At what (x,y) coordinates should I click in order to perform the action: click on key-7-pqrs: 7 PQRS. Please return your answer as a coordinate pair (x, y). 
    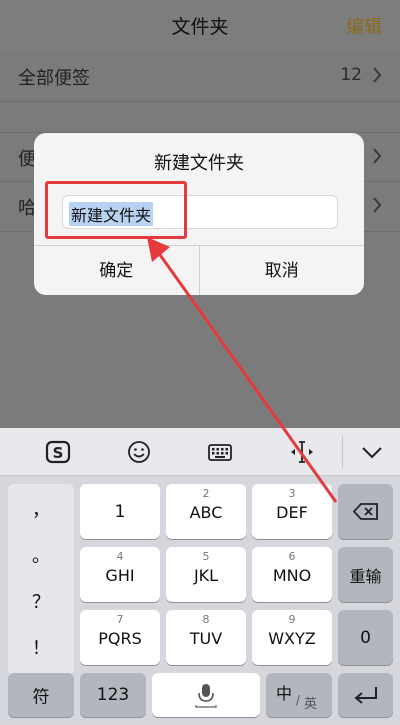
    Looking at the image, I should click on (120, 637).